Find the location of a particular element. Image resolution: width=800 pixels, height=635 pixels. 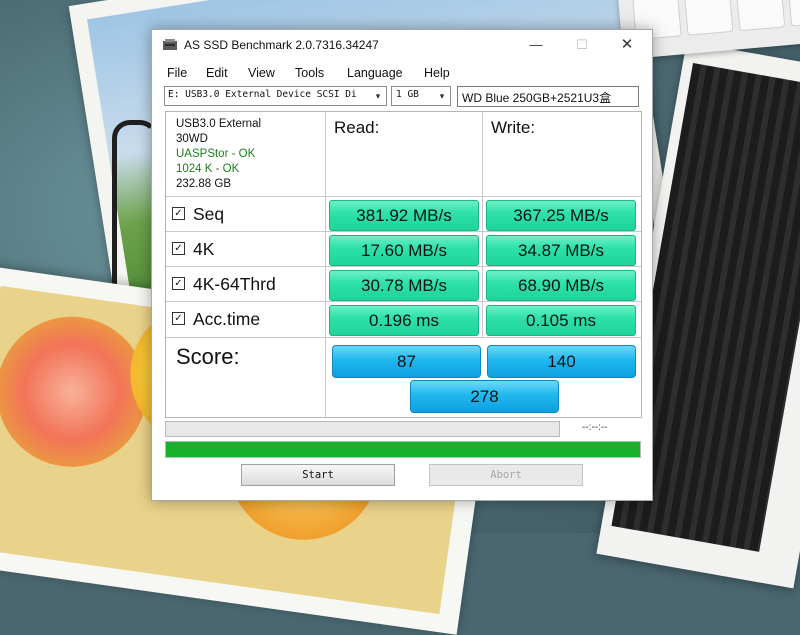

read-header: Read: is located at coordinates (357, 127).